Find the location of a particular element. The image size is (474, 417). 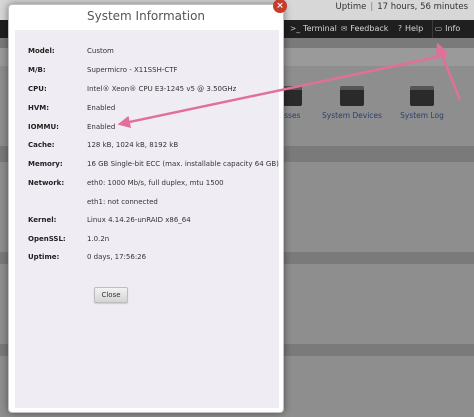

arrow-to-info is located at coordinates (448, 71).